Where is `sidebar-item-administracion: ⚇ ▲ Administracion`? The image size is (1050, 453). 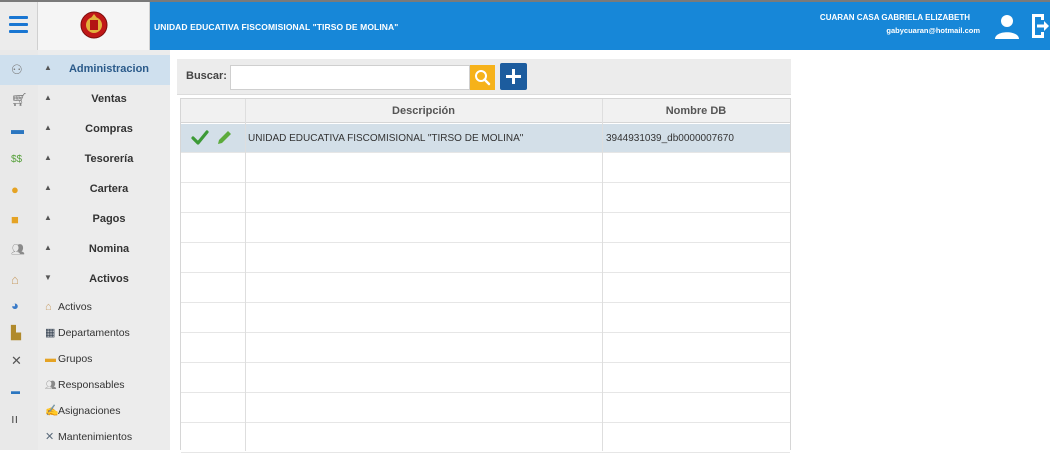 sidebar-item-administracion: ⚇ ▲ Administracion is located at coordinates (85, 70).